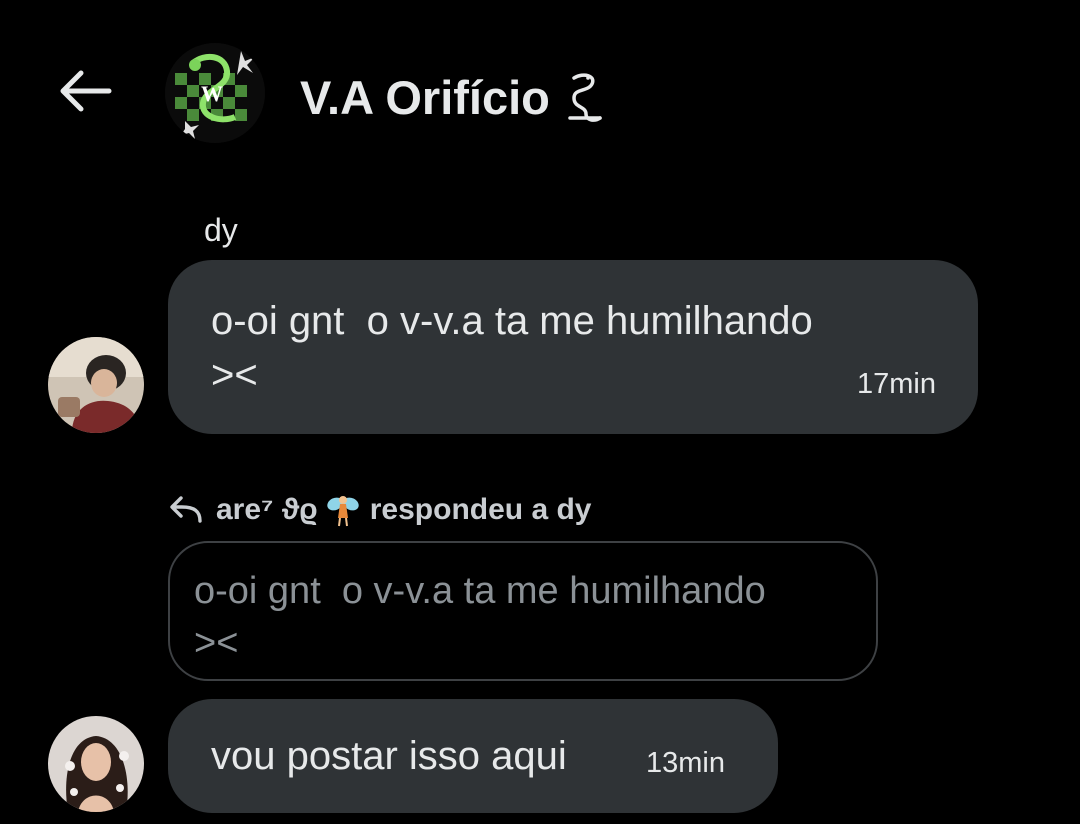 The height and width of the screenshot is (824, 1080). I want to click on snake-emoji-icon, so click(585, 97).